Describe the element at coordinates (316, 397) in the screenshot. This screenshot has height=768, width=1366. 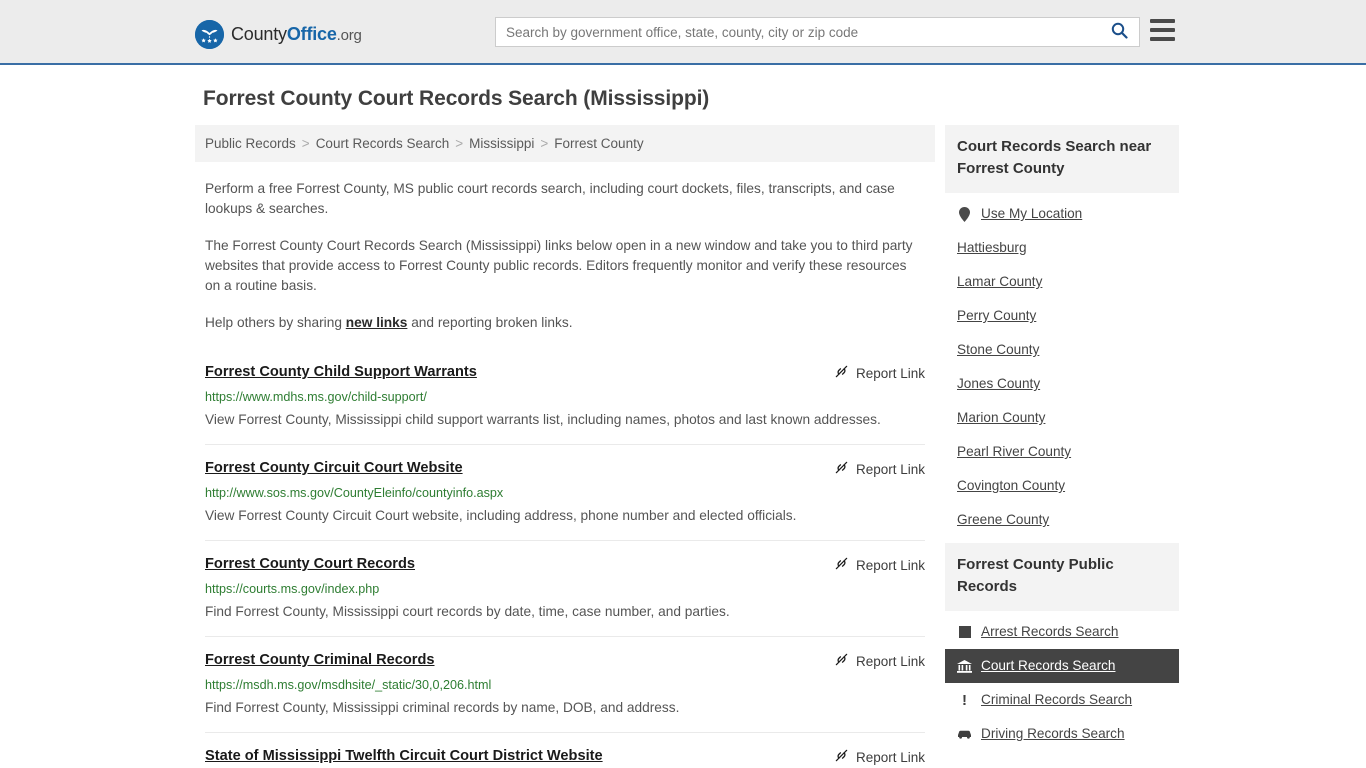
I see `result-url: https://www.mdhs.ms.gov/child-support/` at that location.